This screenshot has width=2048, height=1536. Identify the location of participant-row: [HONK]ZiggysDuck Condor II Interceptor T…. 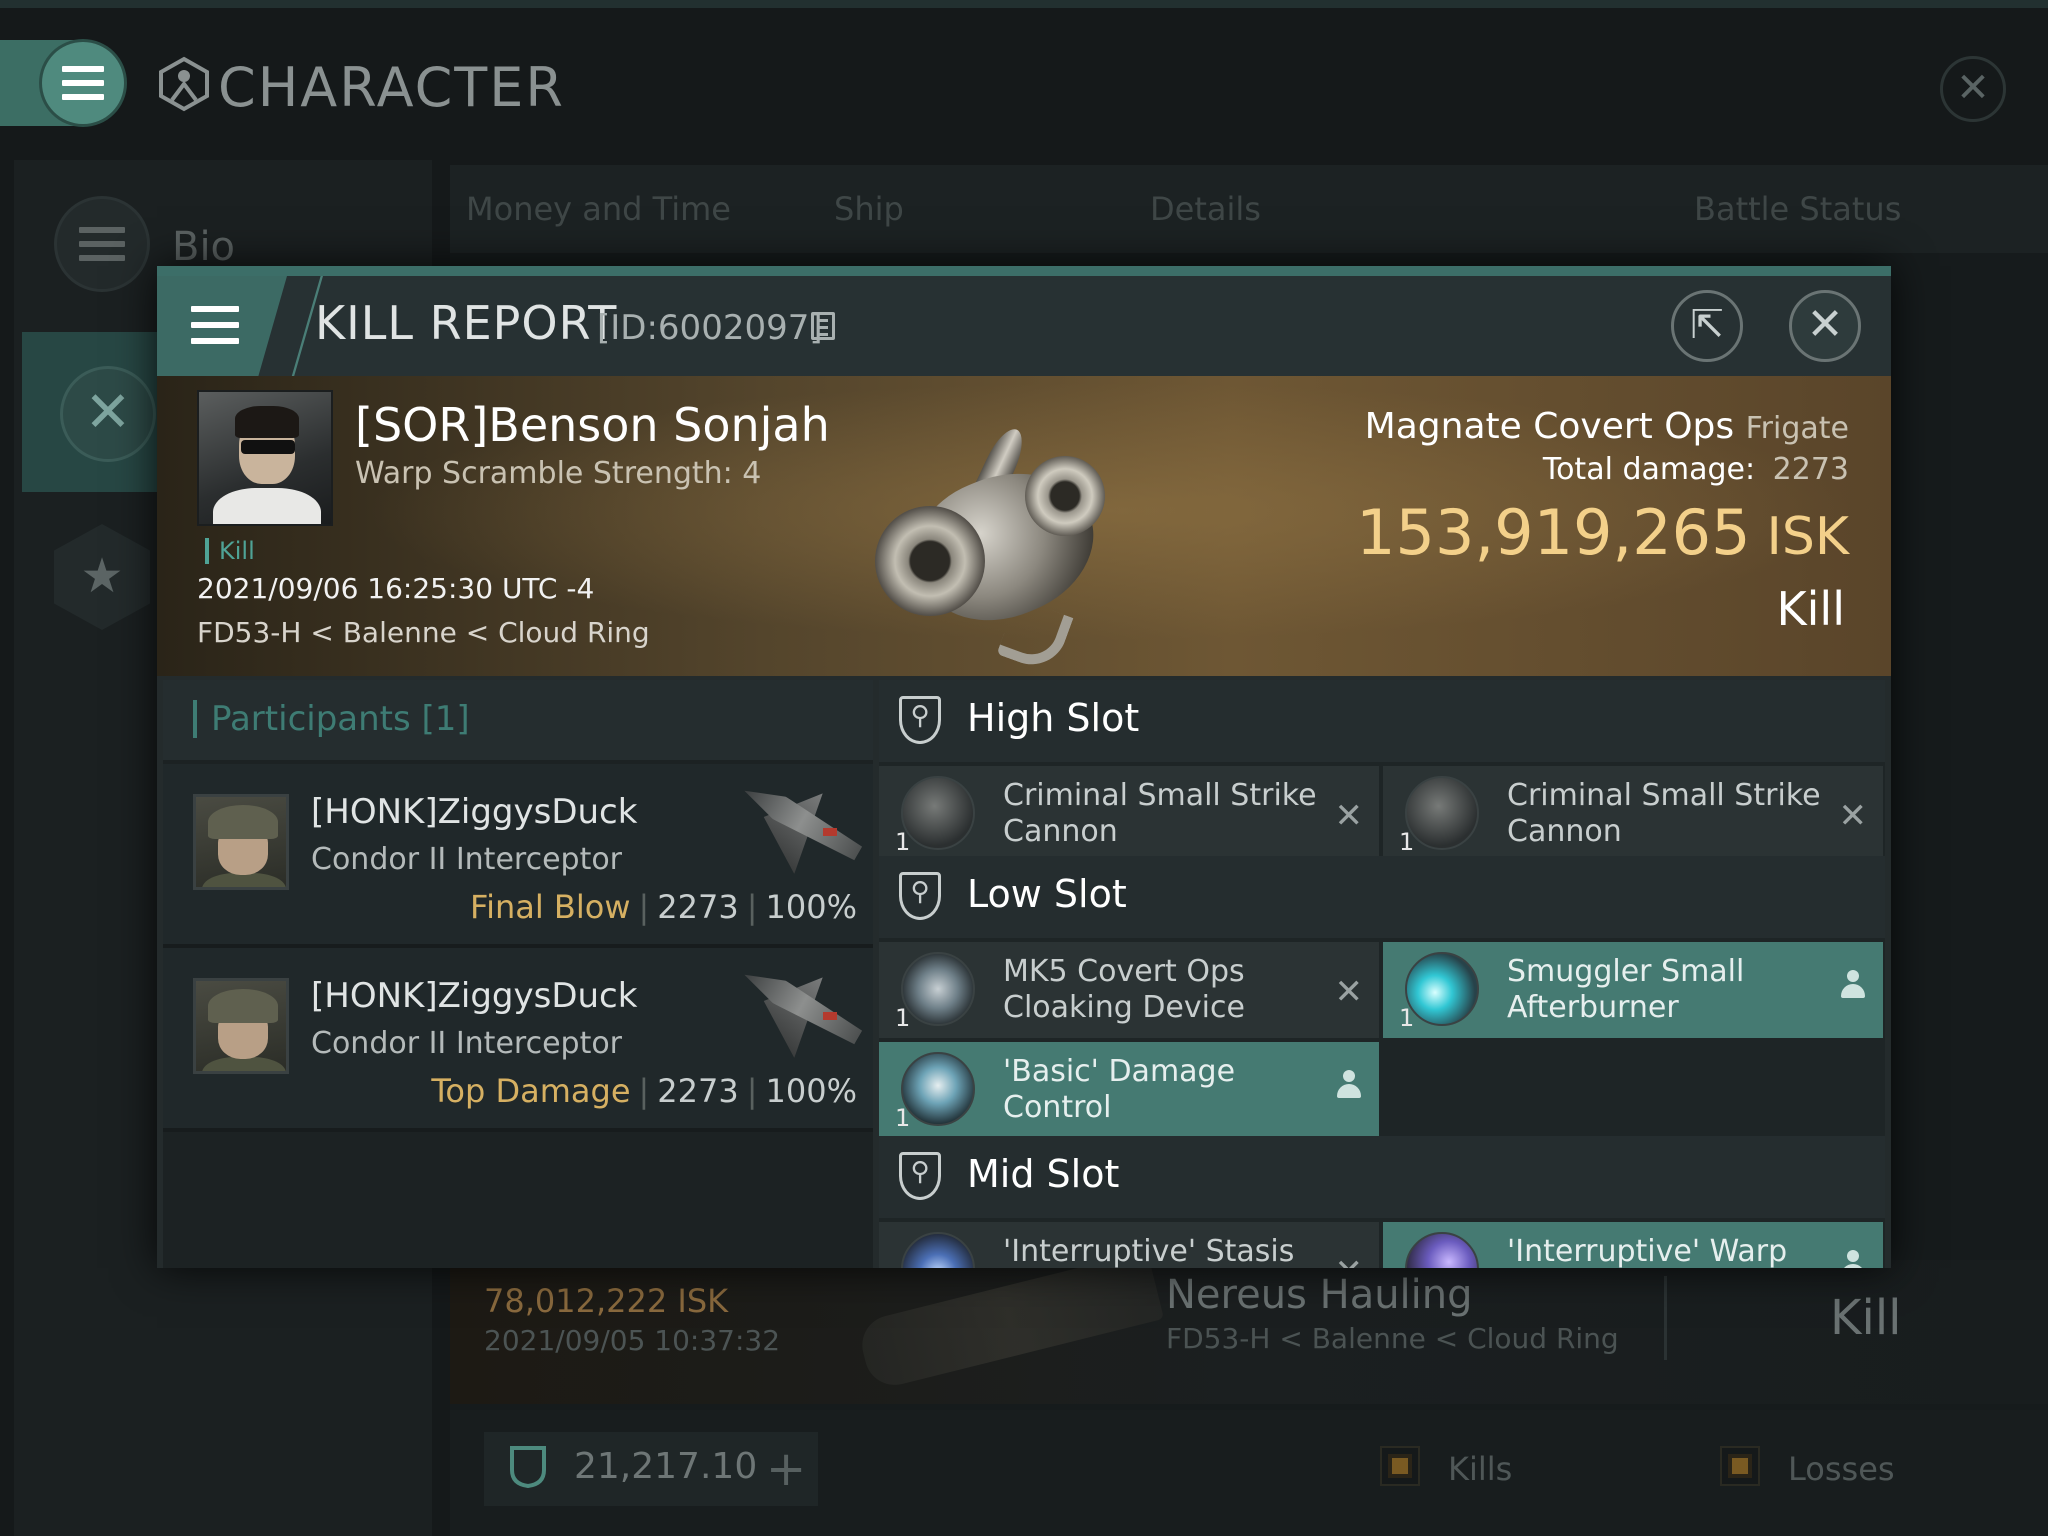
(518, 1038).